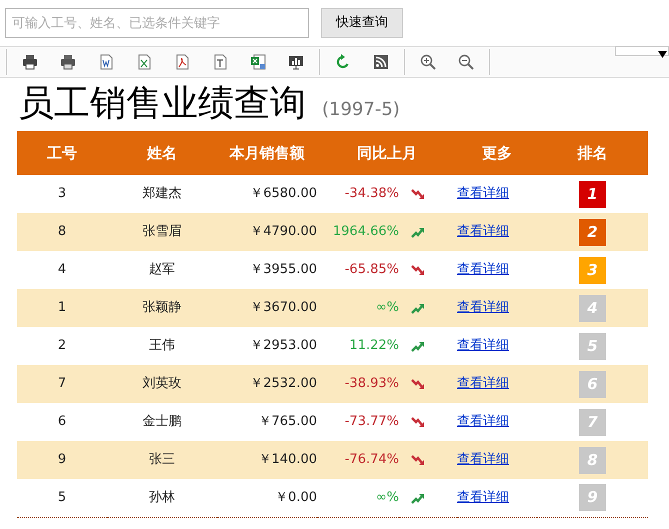 Image resolution: width=669 pixels, height=529 pixels. Describe the element at coordinates (374, 346) in the screenshot. I see `change-percent: 11.22%` at that location.